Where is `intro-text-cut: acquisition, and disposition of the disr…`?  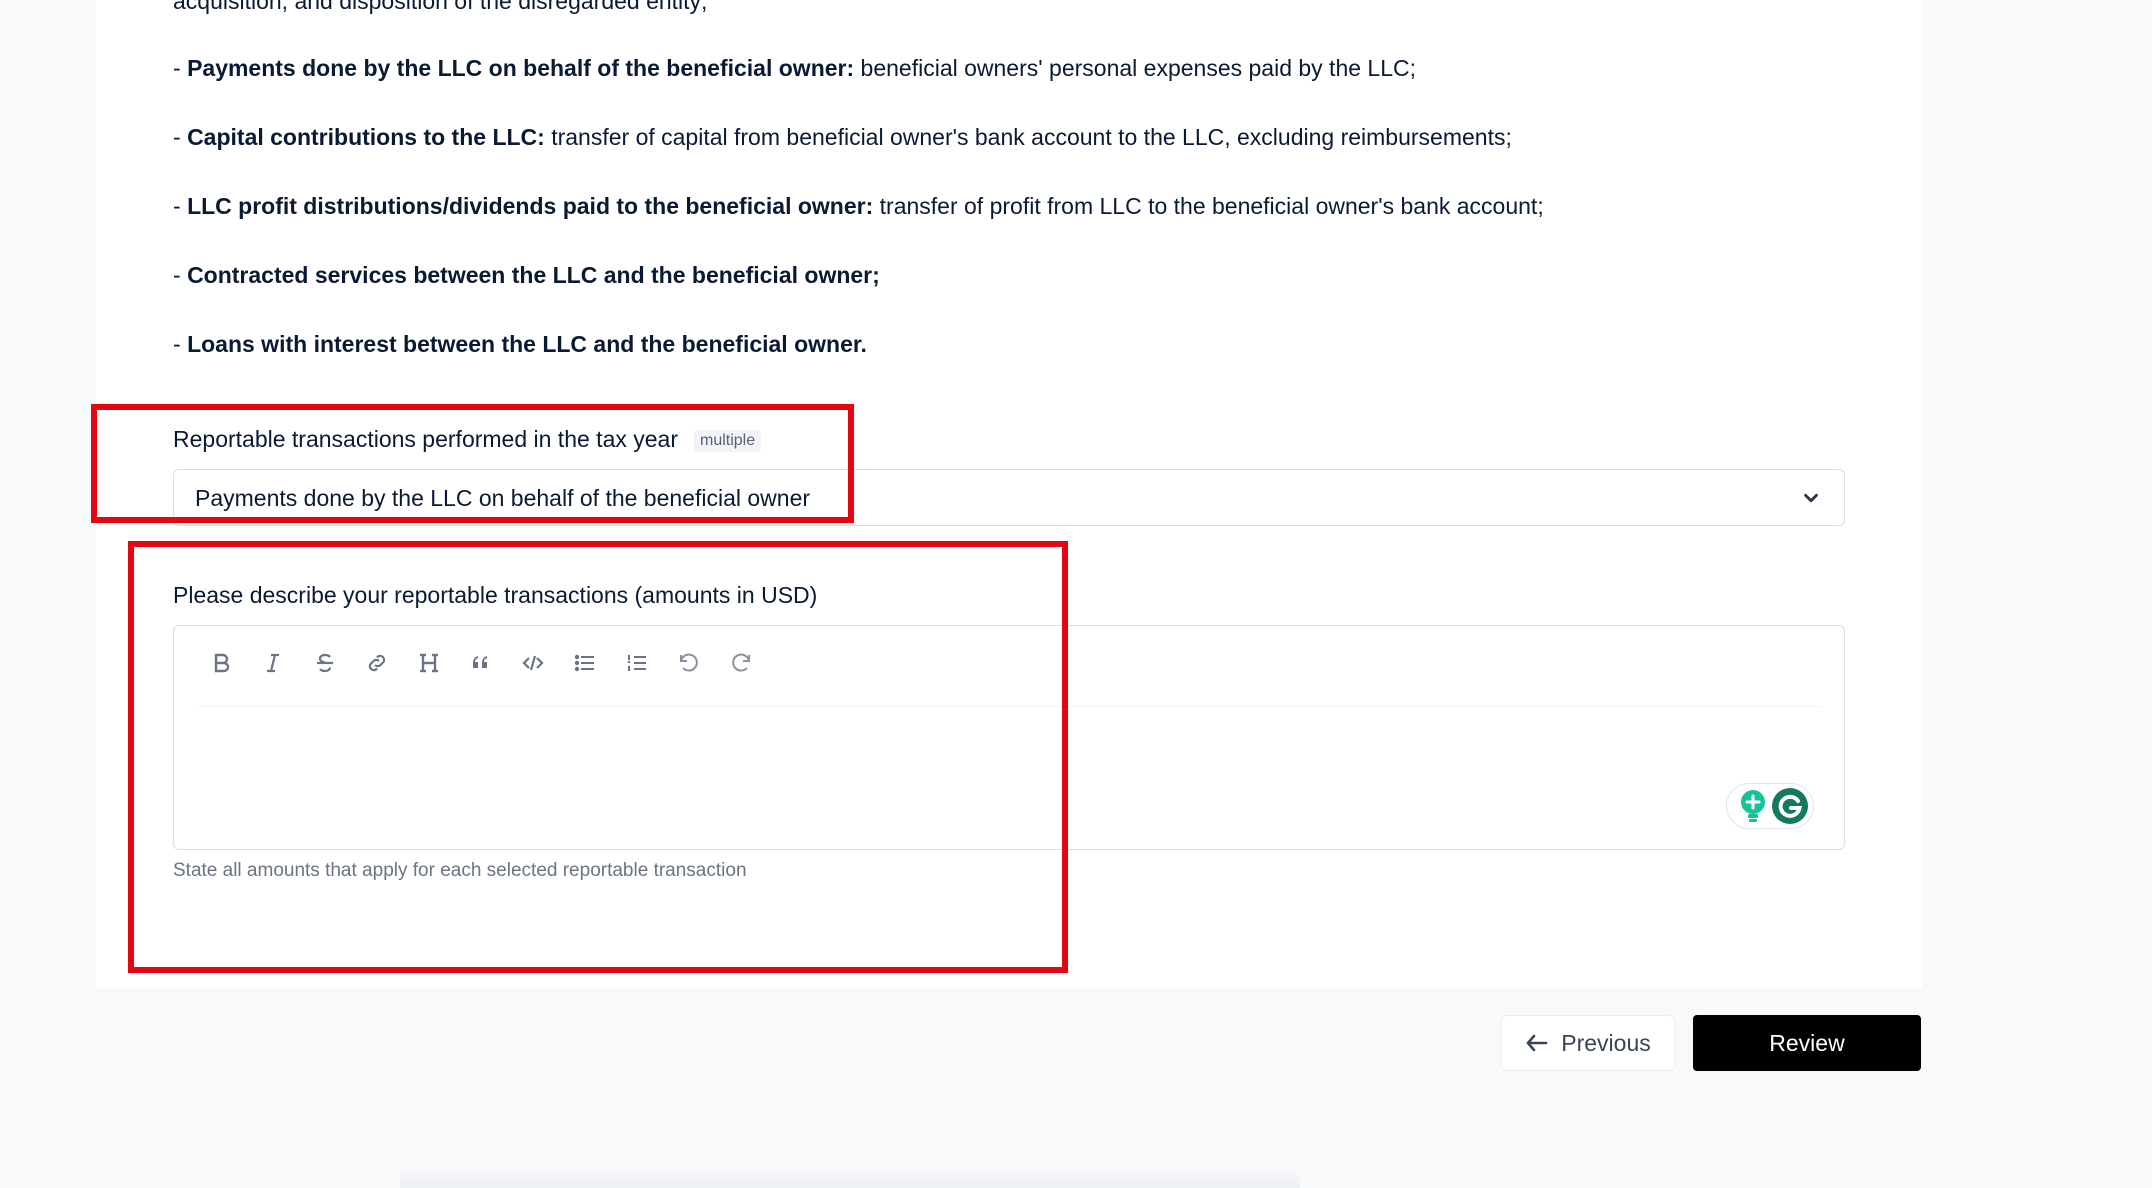
intro-text-cut: acquisition, and disposition of the disr… is located at coordinates (440, 7).